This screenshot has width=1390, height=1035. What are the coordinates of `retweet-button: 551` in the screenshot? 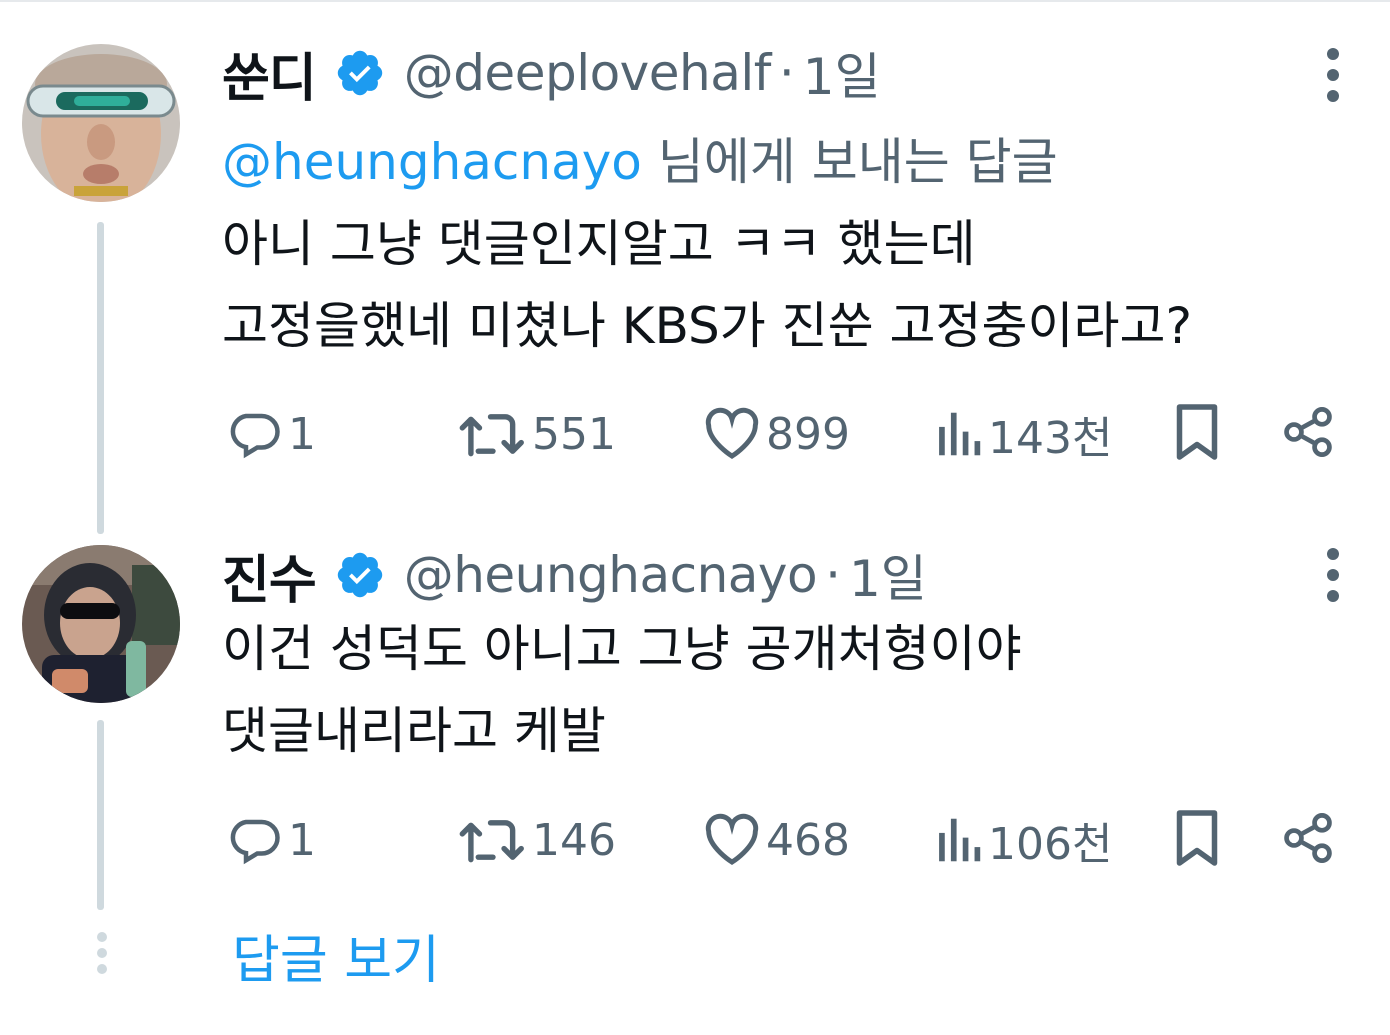 It's located at (537, 434).